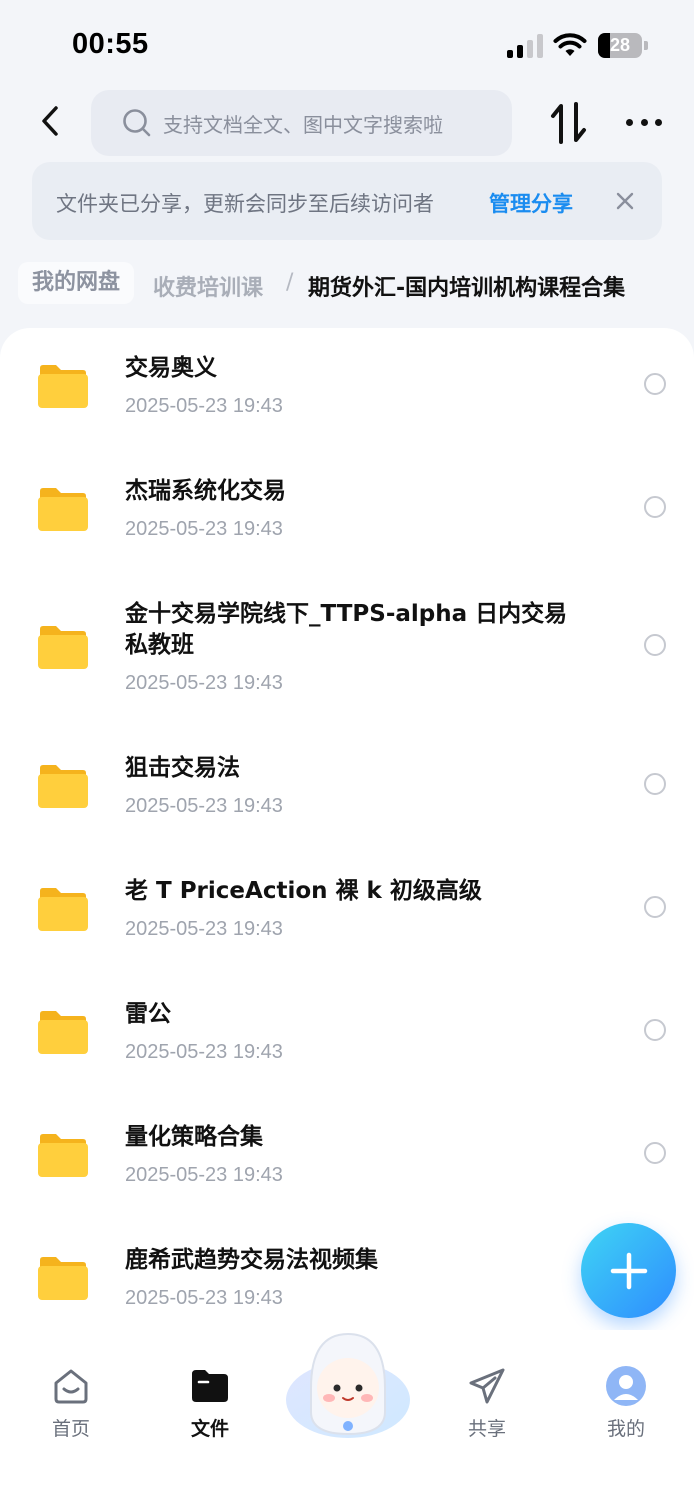 The image size is (694, 1500). What do you see at coordinates (347, 45) in the screenshot?
I see `status-bar: 00:55 28` at bounding box center [347, 45].